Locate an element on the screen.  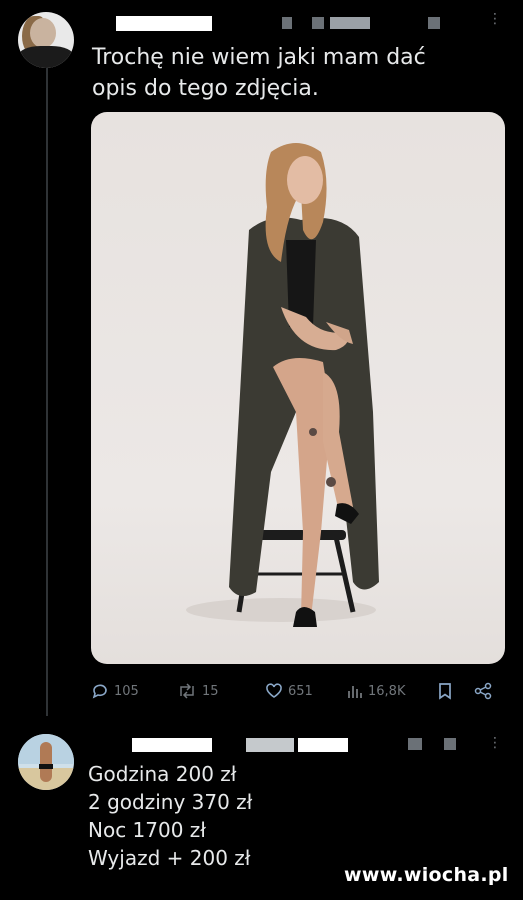
author-avatar is located at coordinates (46, 40).